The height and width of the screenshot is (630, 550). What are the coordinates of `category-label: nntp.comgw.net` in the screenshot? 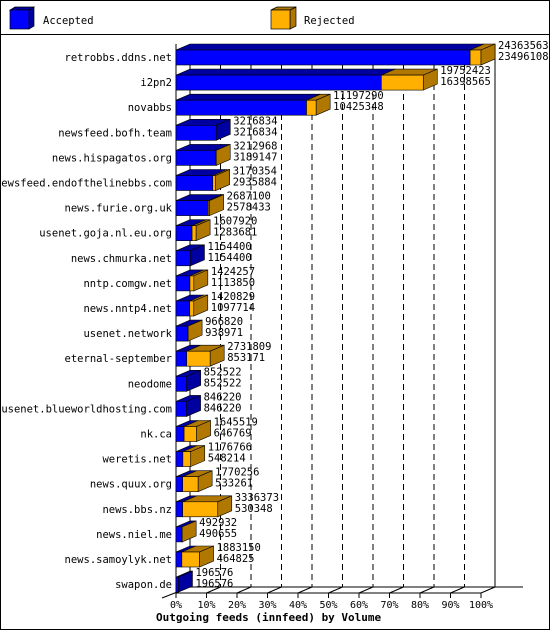 It's located at (127, 284).